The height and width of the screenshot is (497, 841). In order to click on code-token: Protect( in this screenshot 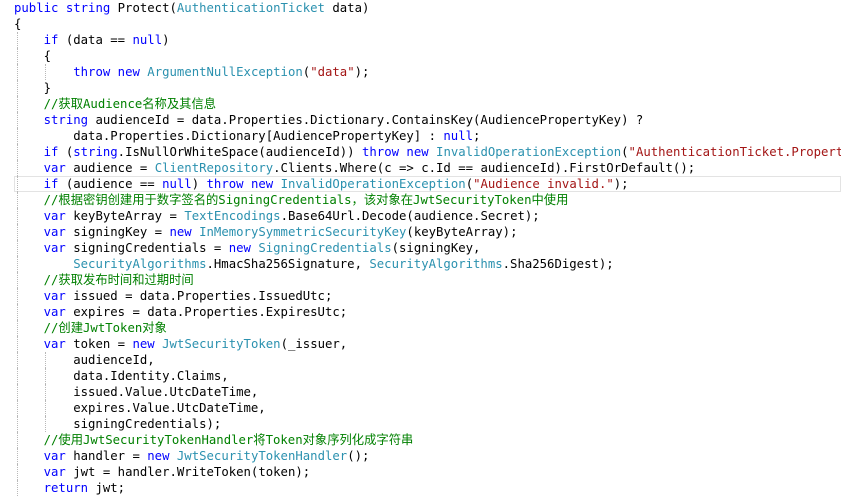, I will do `click(143, 8)`.